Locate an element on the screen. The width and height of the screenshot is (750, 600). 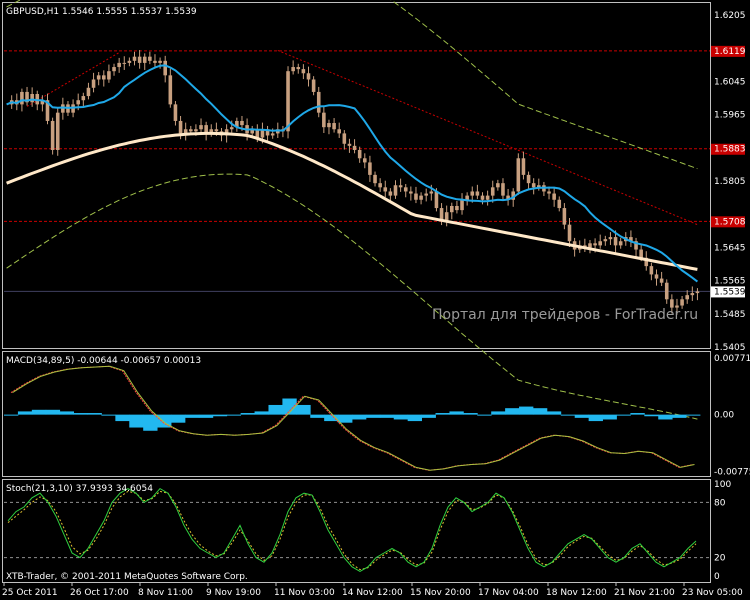
stoch-main-line is located at coordinates (352, 529).